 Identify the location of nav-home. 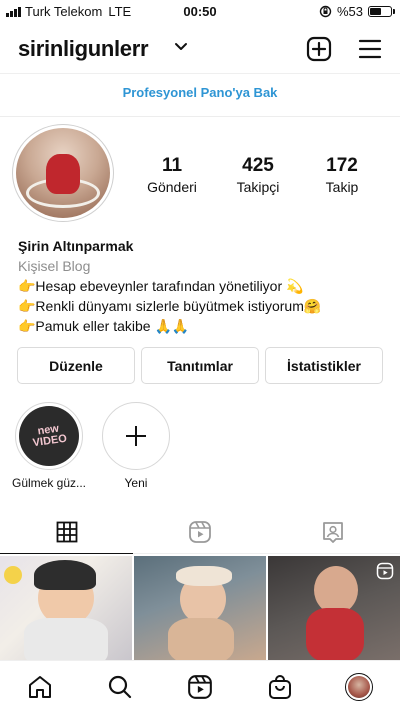
(40, 687).